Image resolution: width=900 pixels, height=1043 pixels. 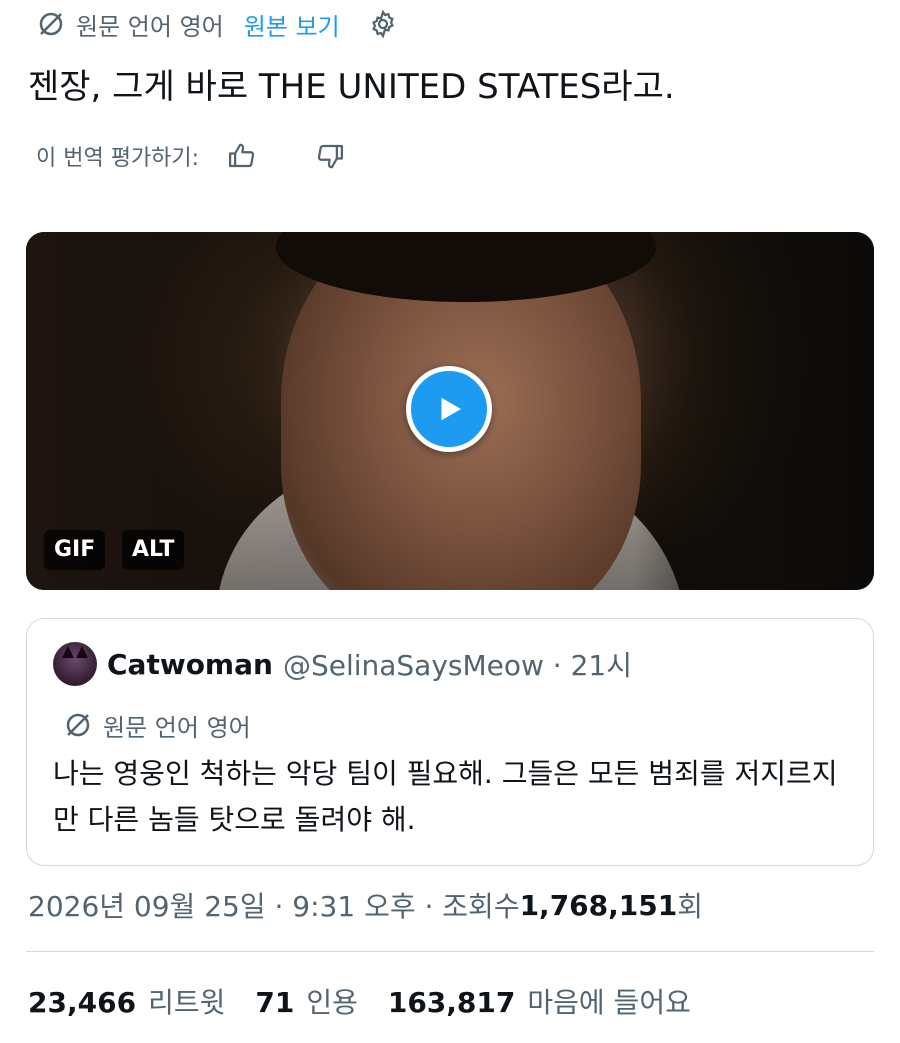 I want to click on avatar, so click(x=75, y=664).